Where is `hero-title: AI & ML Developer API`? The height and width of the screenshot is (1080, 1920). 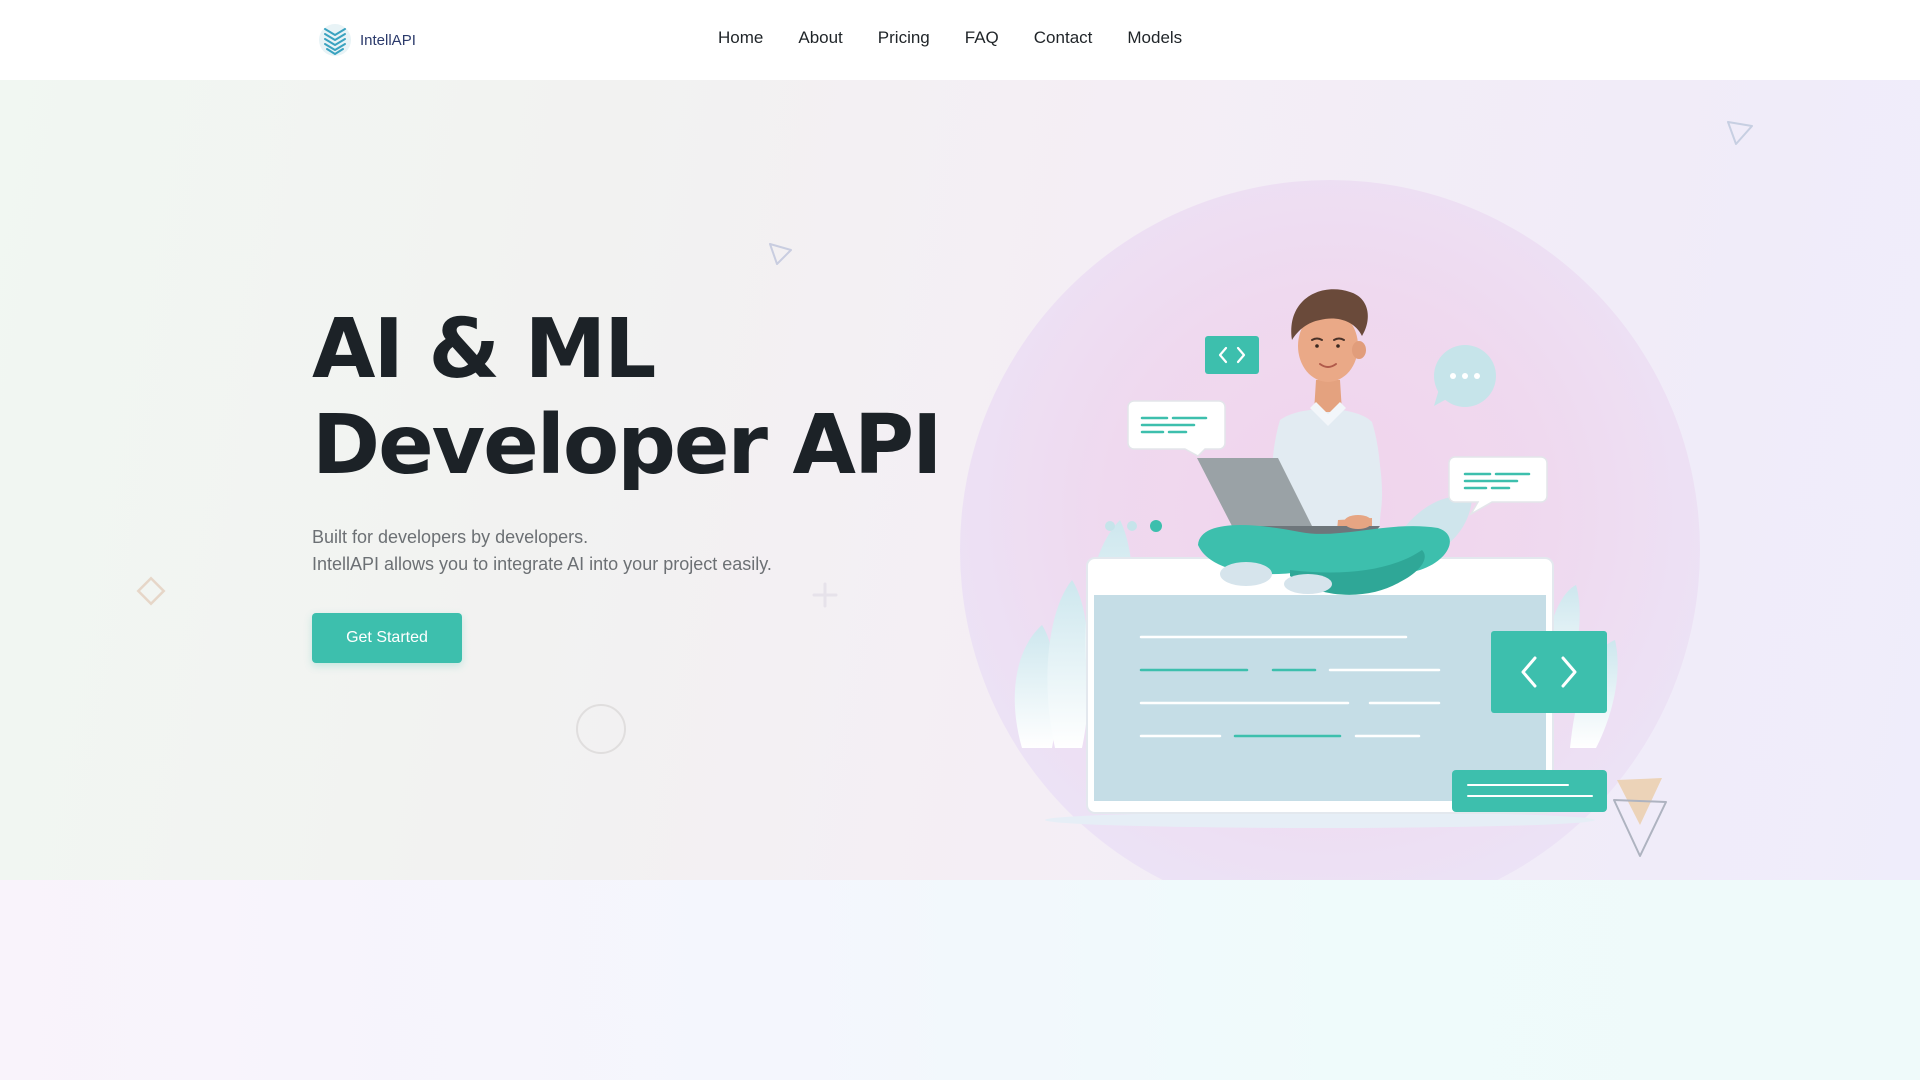 hero-title: AI & ML Developer API is located at coordinates (627, 398).